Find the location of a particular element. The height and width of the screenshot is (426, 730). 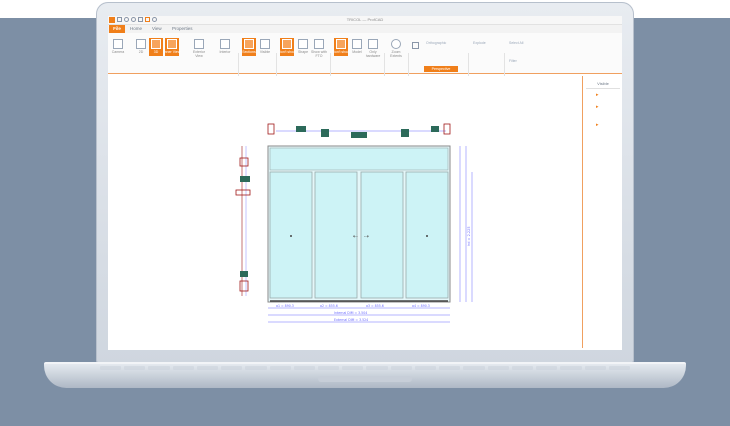

view-3d-button: 3D is located at coordinates (156, 47).